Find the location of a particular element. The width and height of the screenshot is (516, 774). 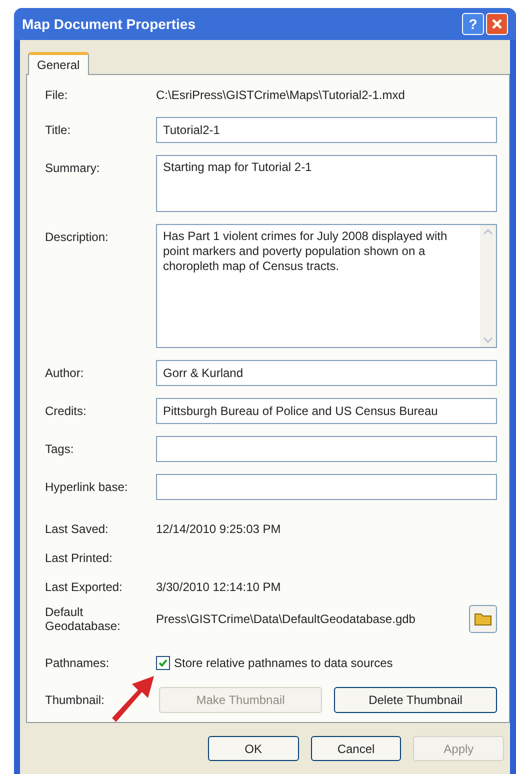

field-label: Description: is located at coordinates (77, 237).